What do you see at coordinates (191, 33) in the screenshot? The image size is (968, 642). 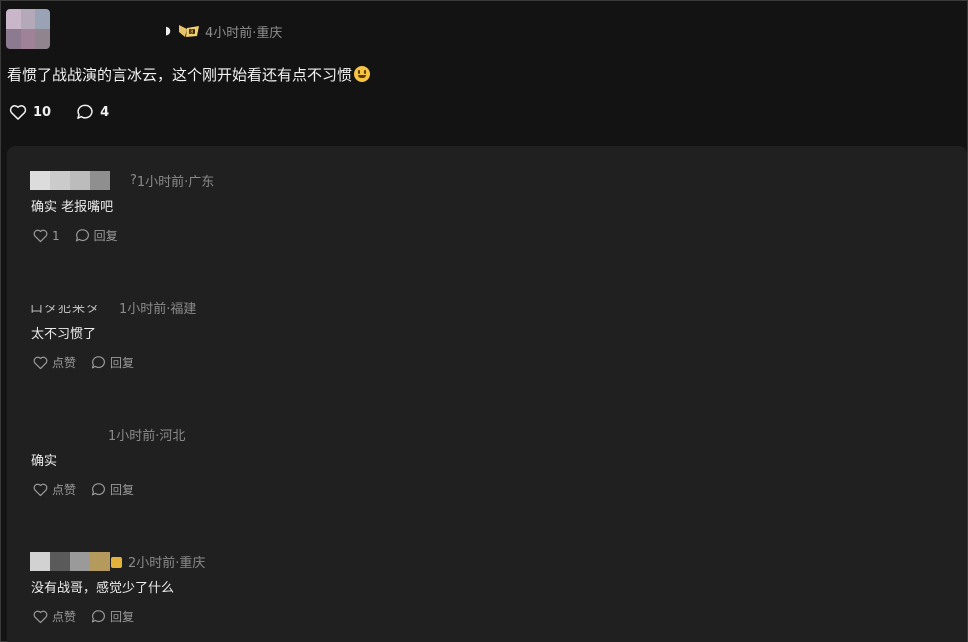 I see `svg-text: 8` at bounding box center [191, 33].